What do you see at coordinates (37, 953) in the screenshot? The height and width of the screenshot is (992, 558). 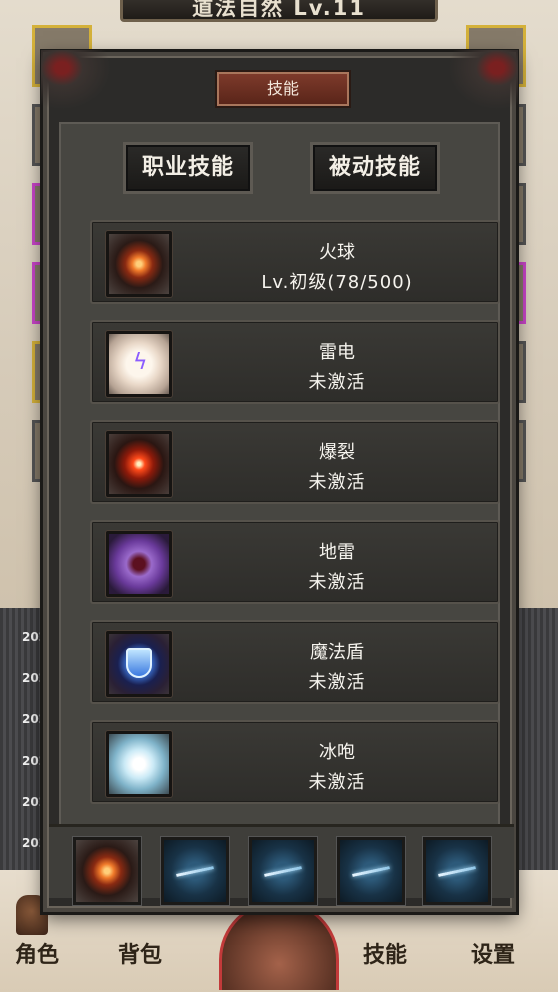 I see `nav-character: 角色` at bounding box center [37, 953].